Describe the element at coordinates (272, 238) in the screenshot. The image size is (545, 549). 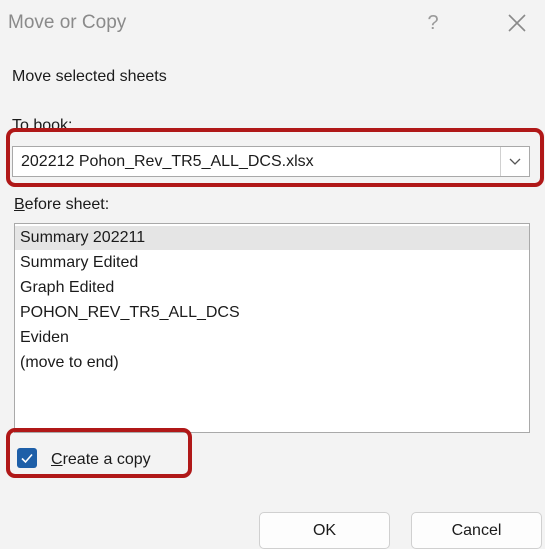
I see `list-item: Summary 202211` at that location.